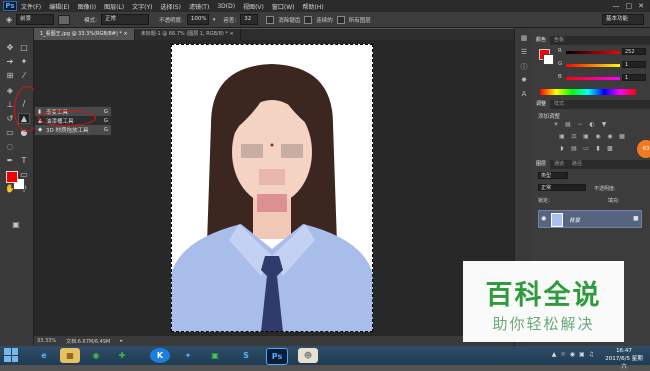 This screenshot has height=371, width=650. What do you see at coordinates (593, 78) in the screenshot?
I see `channel-b-slider` at bounding box center [593, 78].